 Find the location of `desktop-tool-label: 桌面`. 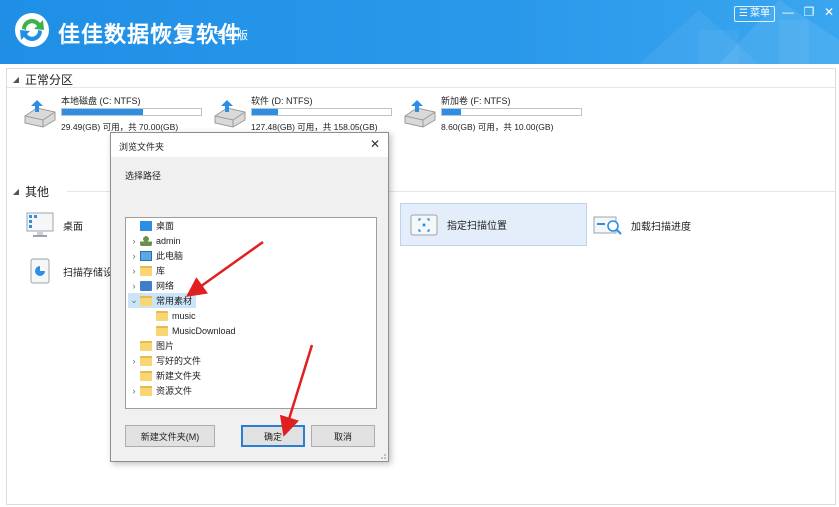

desktop-tool-label: 桌面 is located at coordinates (73, 227).